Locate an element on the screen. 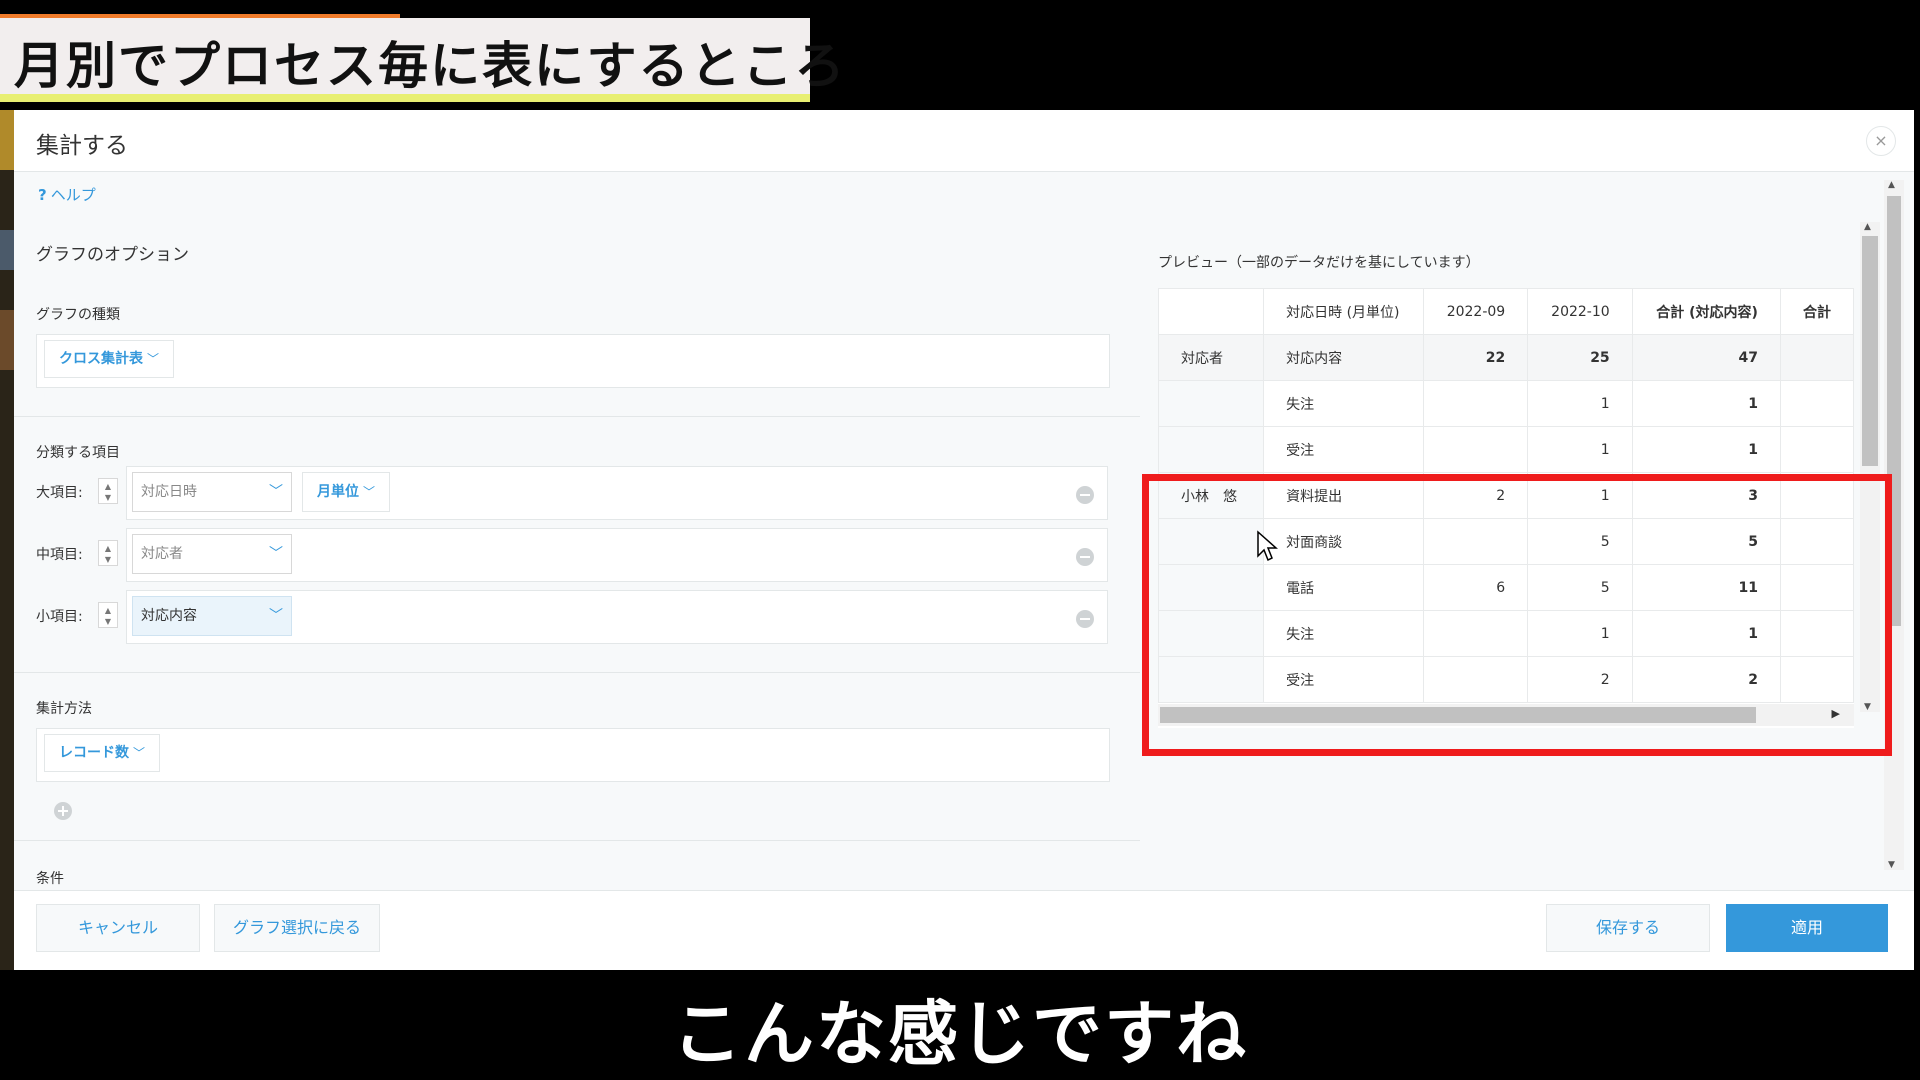 This screenshot has height=1080, width=1920. table-cell: 47 is located at coordinates (1706, 357).